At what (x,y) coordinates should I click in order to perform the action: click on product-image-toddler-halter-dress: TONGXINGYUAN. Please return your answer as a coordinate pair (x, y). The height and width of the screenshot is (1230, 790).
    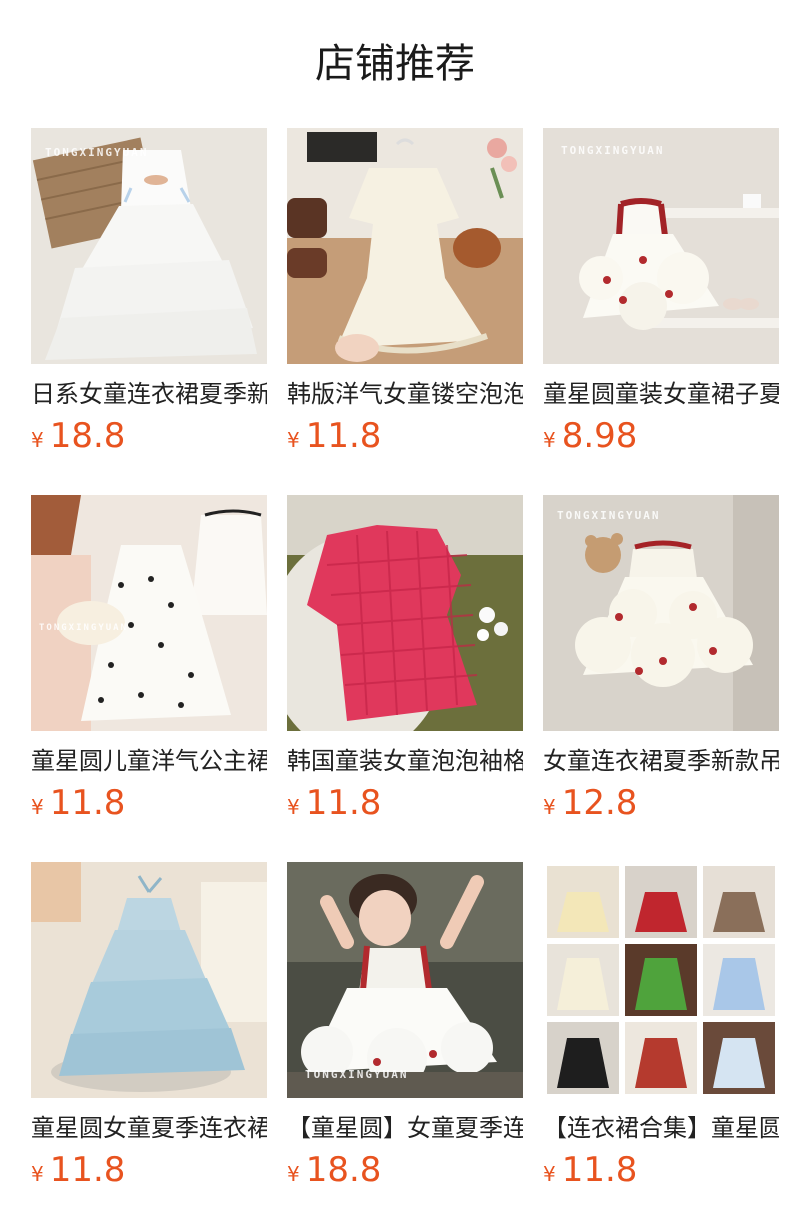
    Looking at the image, I should click on (405, 980).